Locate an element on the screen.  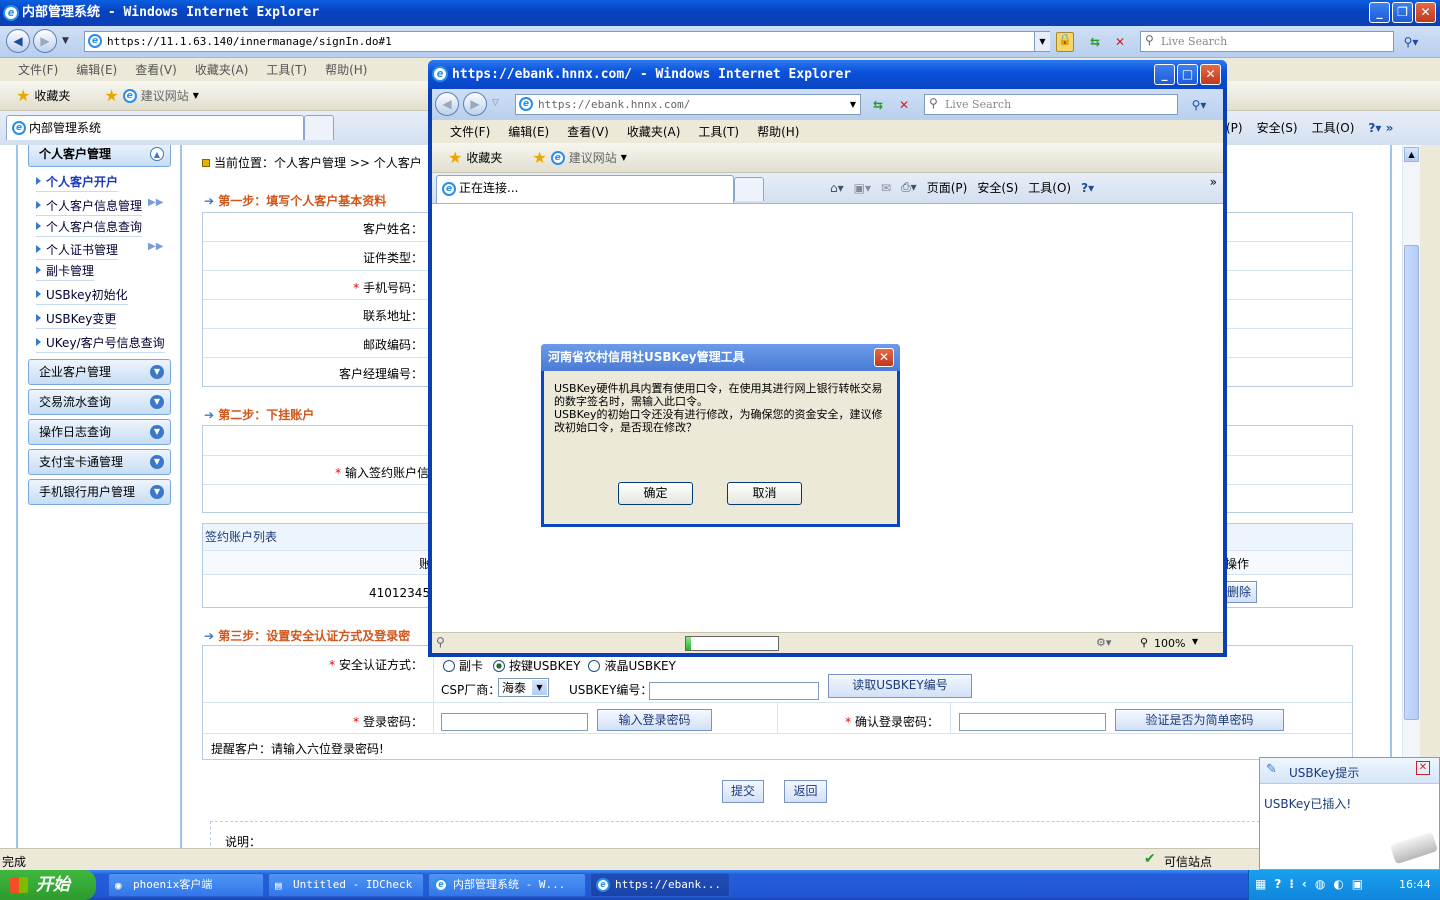
sidebar-item-cert-manage: 个人证书管理 is located at coordinates (77, 250).